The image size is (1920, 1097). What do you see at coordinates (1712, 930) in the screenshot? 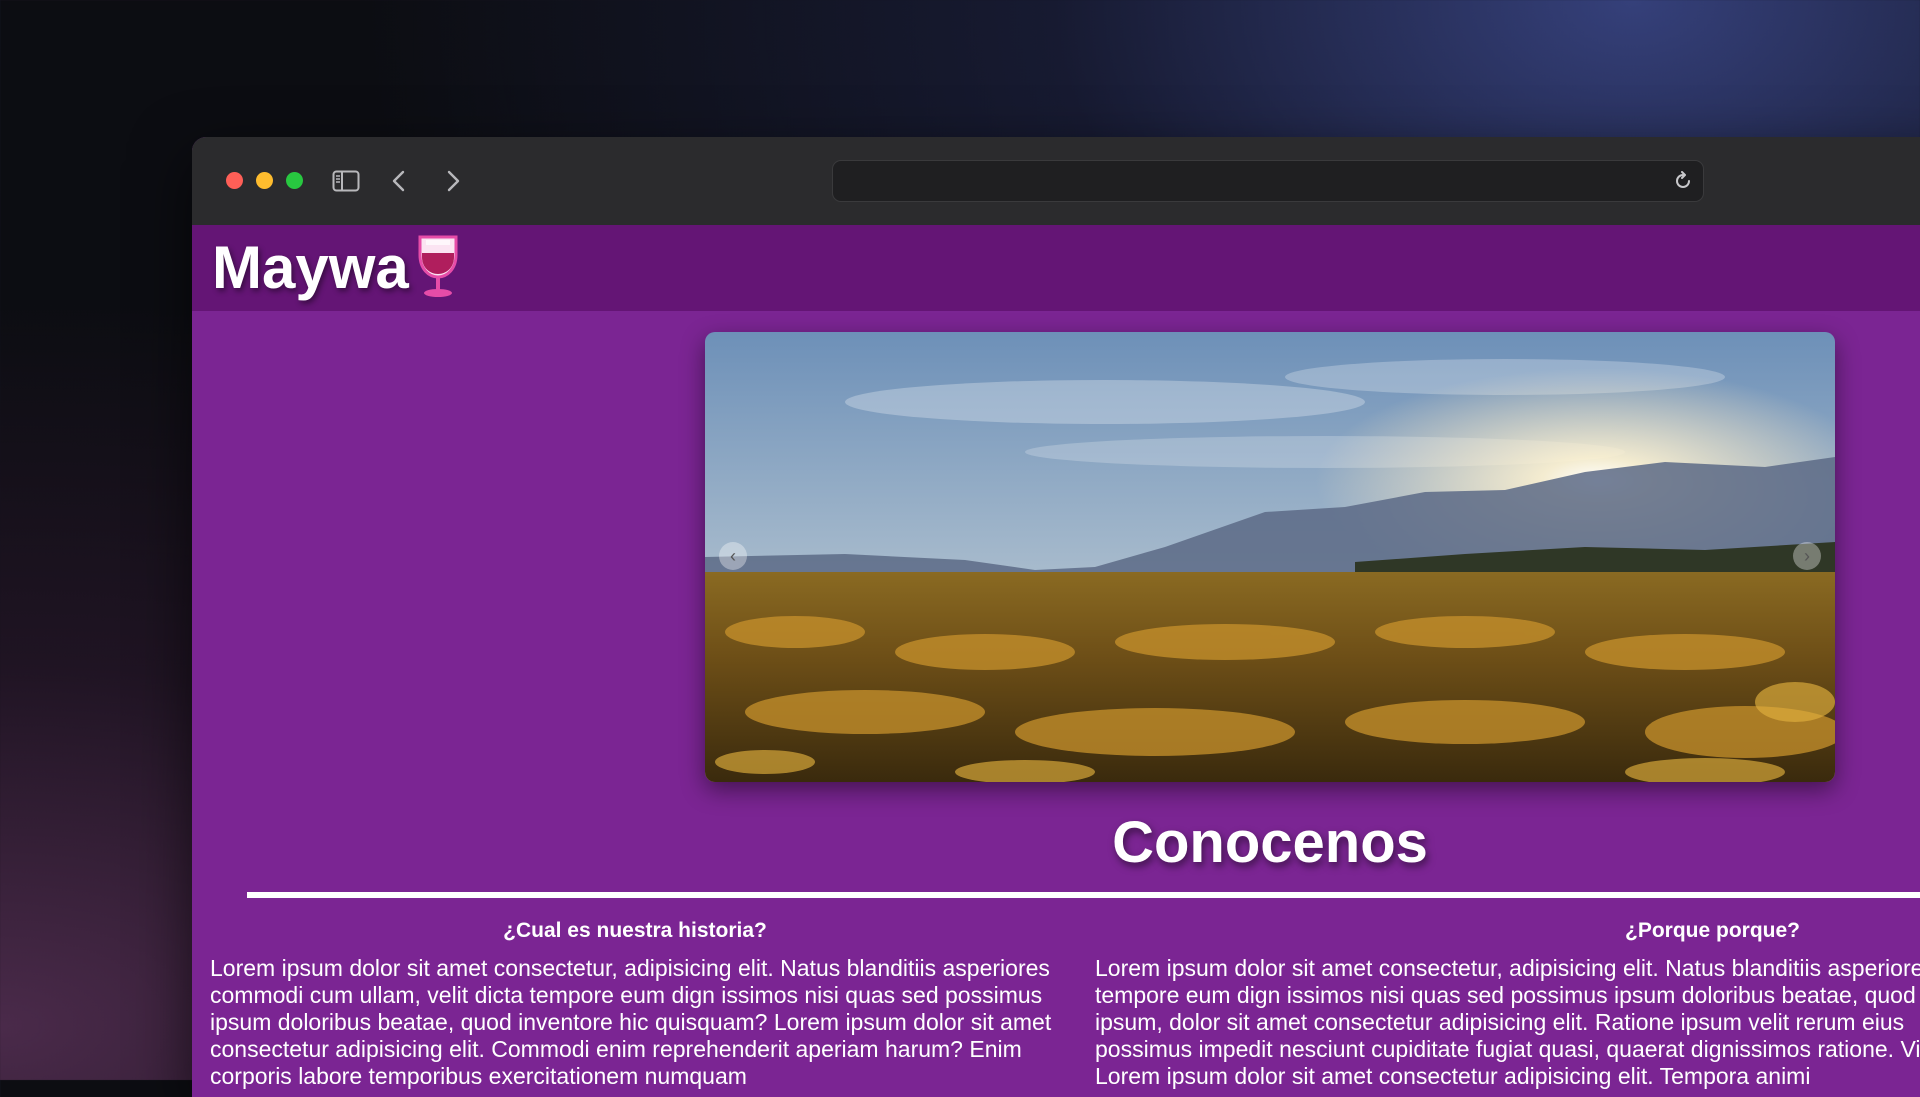
I see `why-heading: ¿Porque porque?` at bounding box center [1712, 930].